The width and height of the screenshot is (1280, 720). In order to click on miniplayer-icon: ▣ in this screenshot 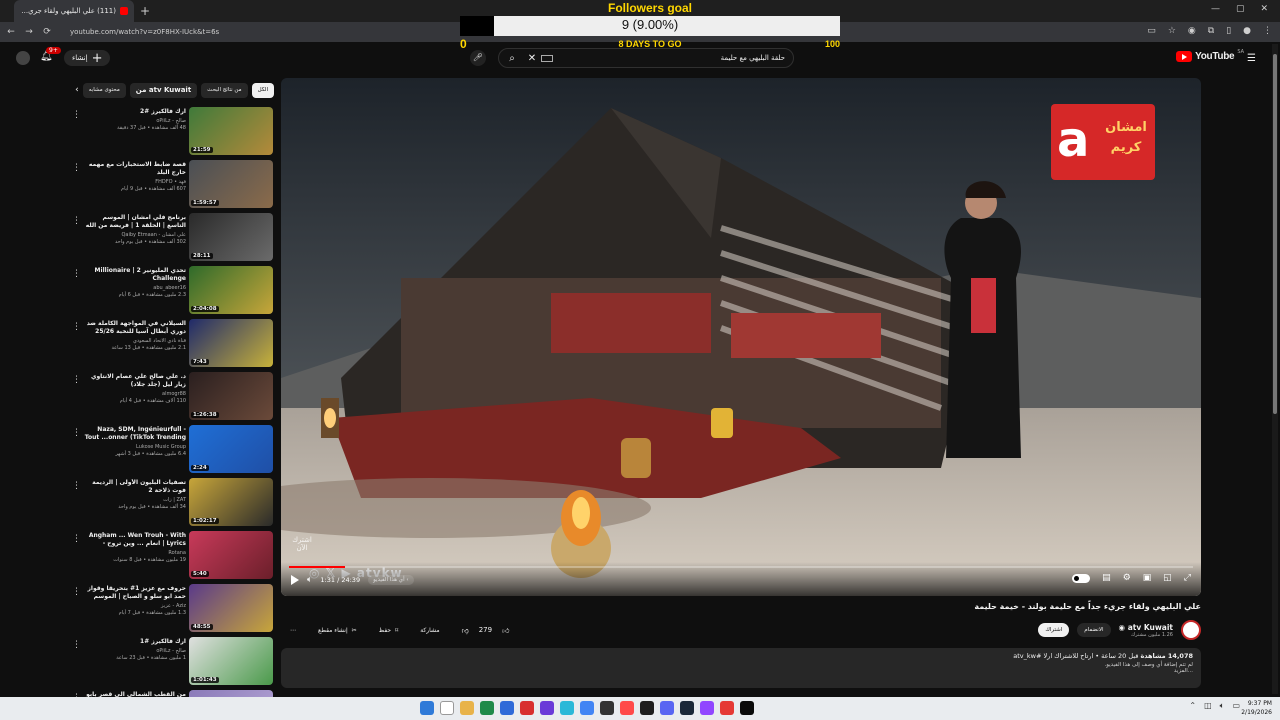, I will do `click(1147, 578)`.